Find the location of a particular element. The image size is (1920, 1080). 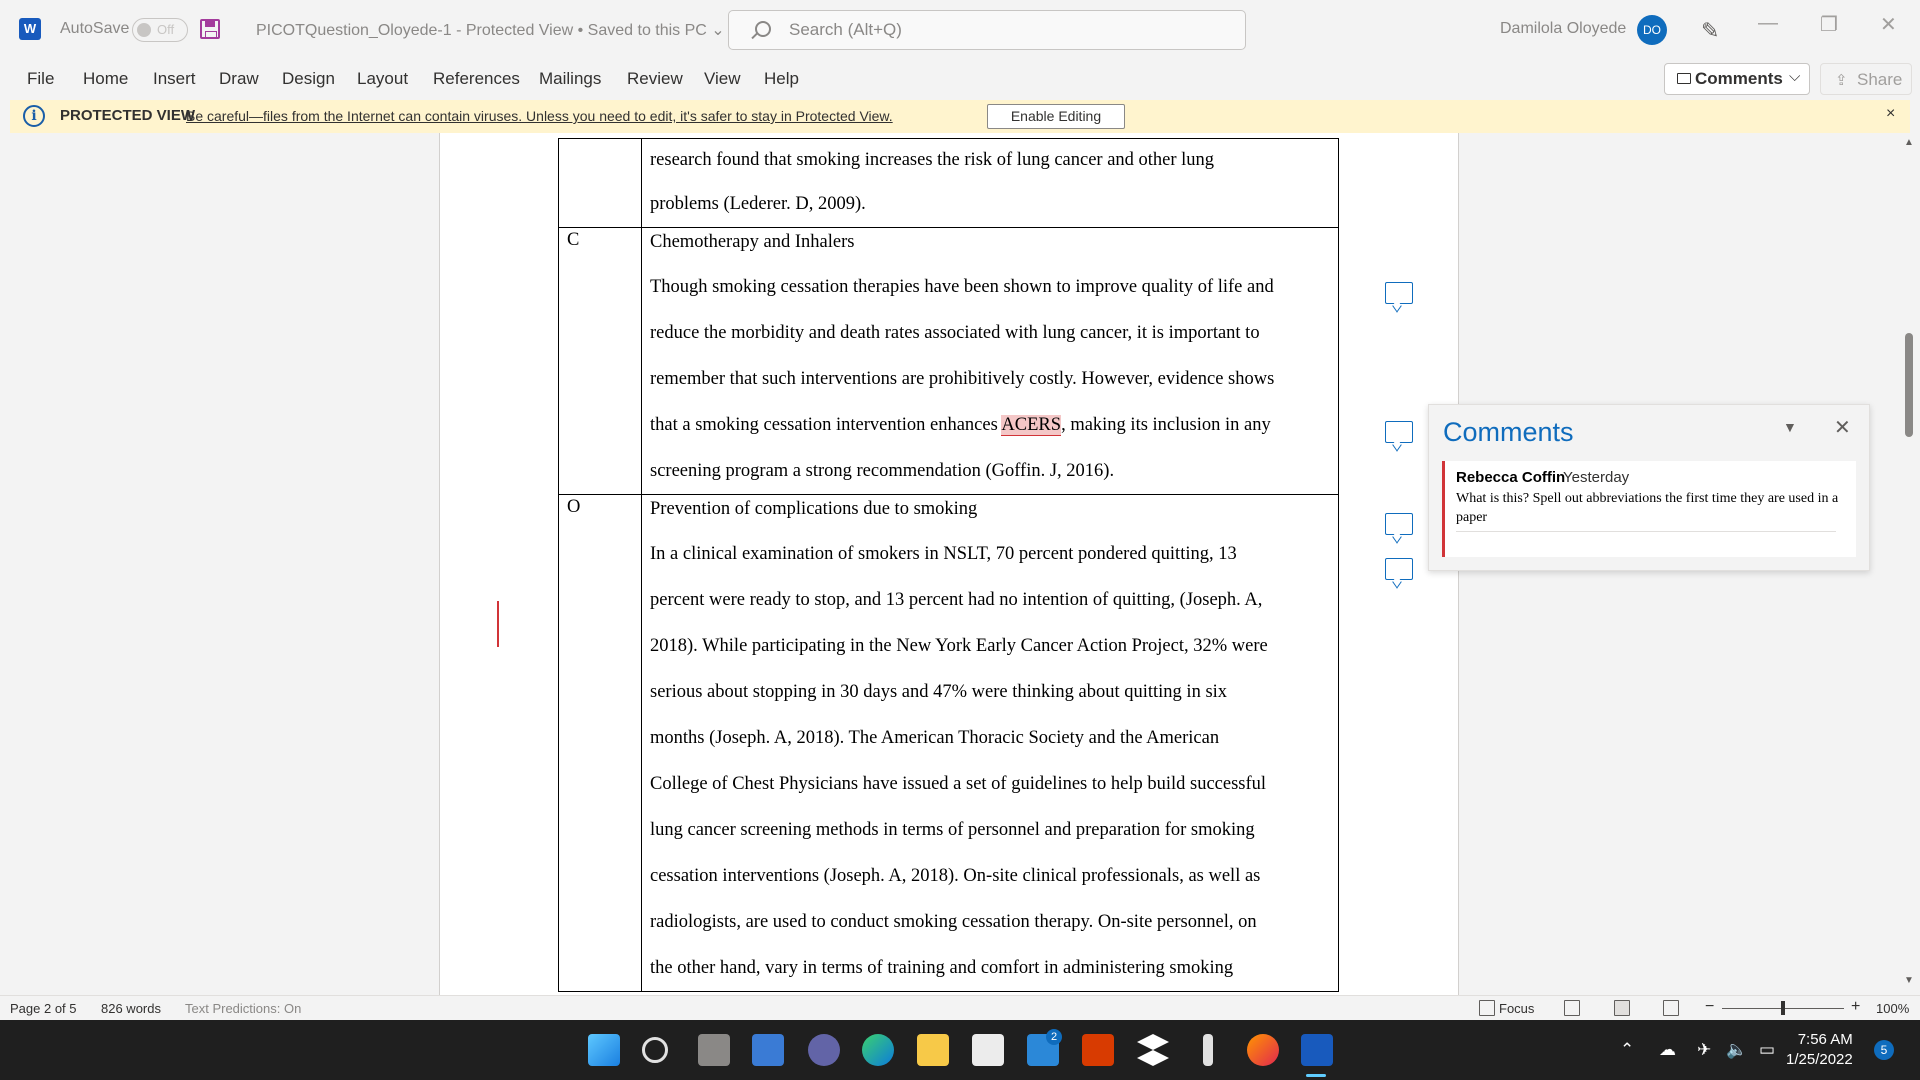

tab-home: Home is located at coordinates (105, 79).